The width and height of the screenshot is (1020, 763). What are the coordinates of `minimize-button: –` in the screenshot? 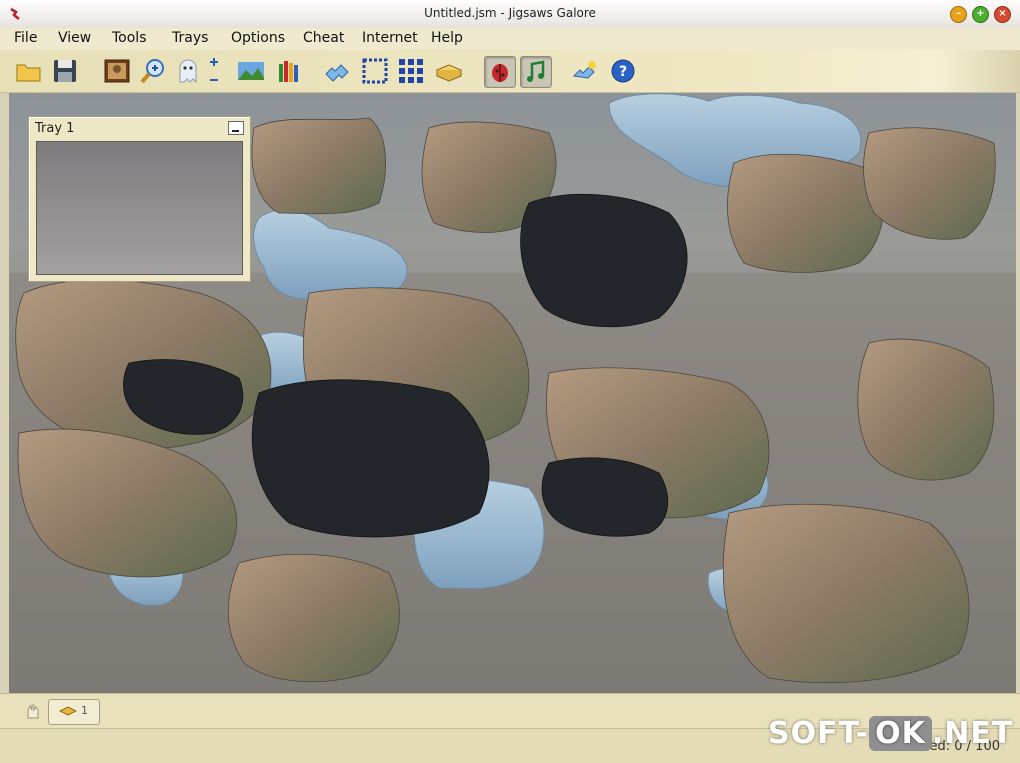 It's located at (958, 14).